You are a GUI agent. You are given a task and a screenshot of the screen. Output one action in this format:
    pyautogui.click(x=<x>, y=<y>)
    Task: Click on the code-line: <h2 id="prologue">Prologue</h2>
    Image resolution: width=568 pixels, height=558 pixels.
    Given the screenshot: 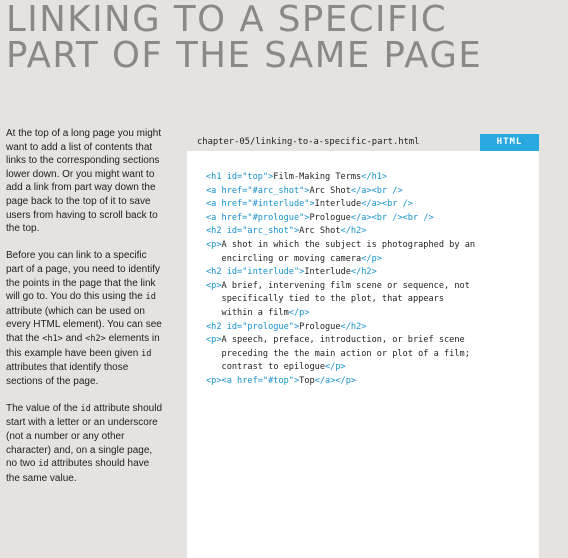 What is the action you would take?
    pyautogui.click(x=372, y=328)
    